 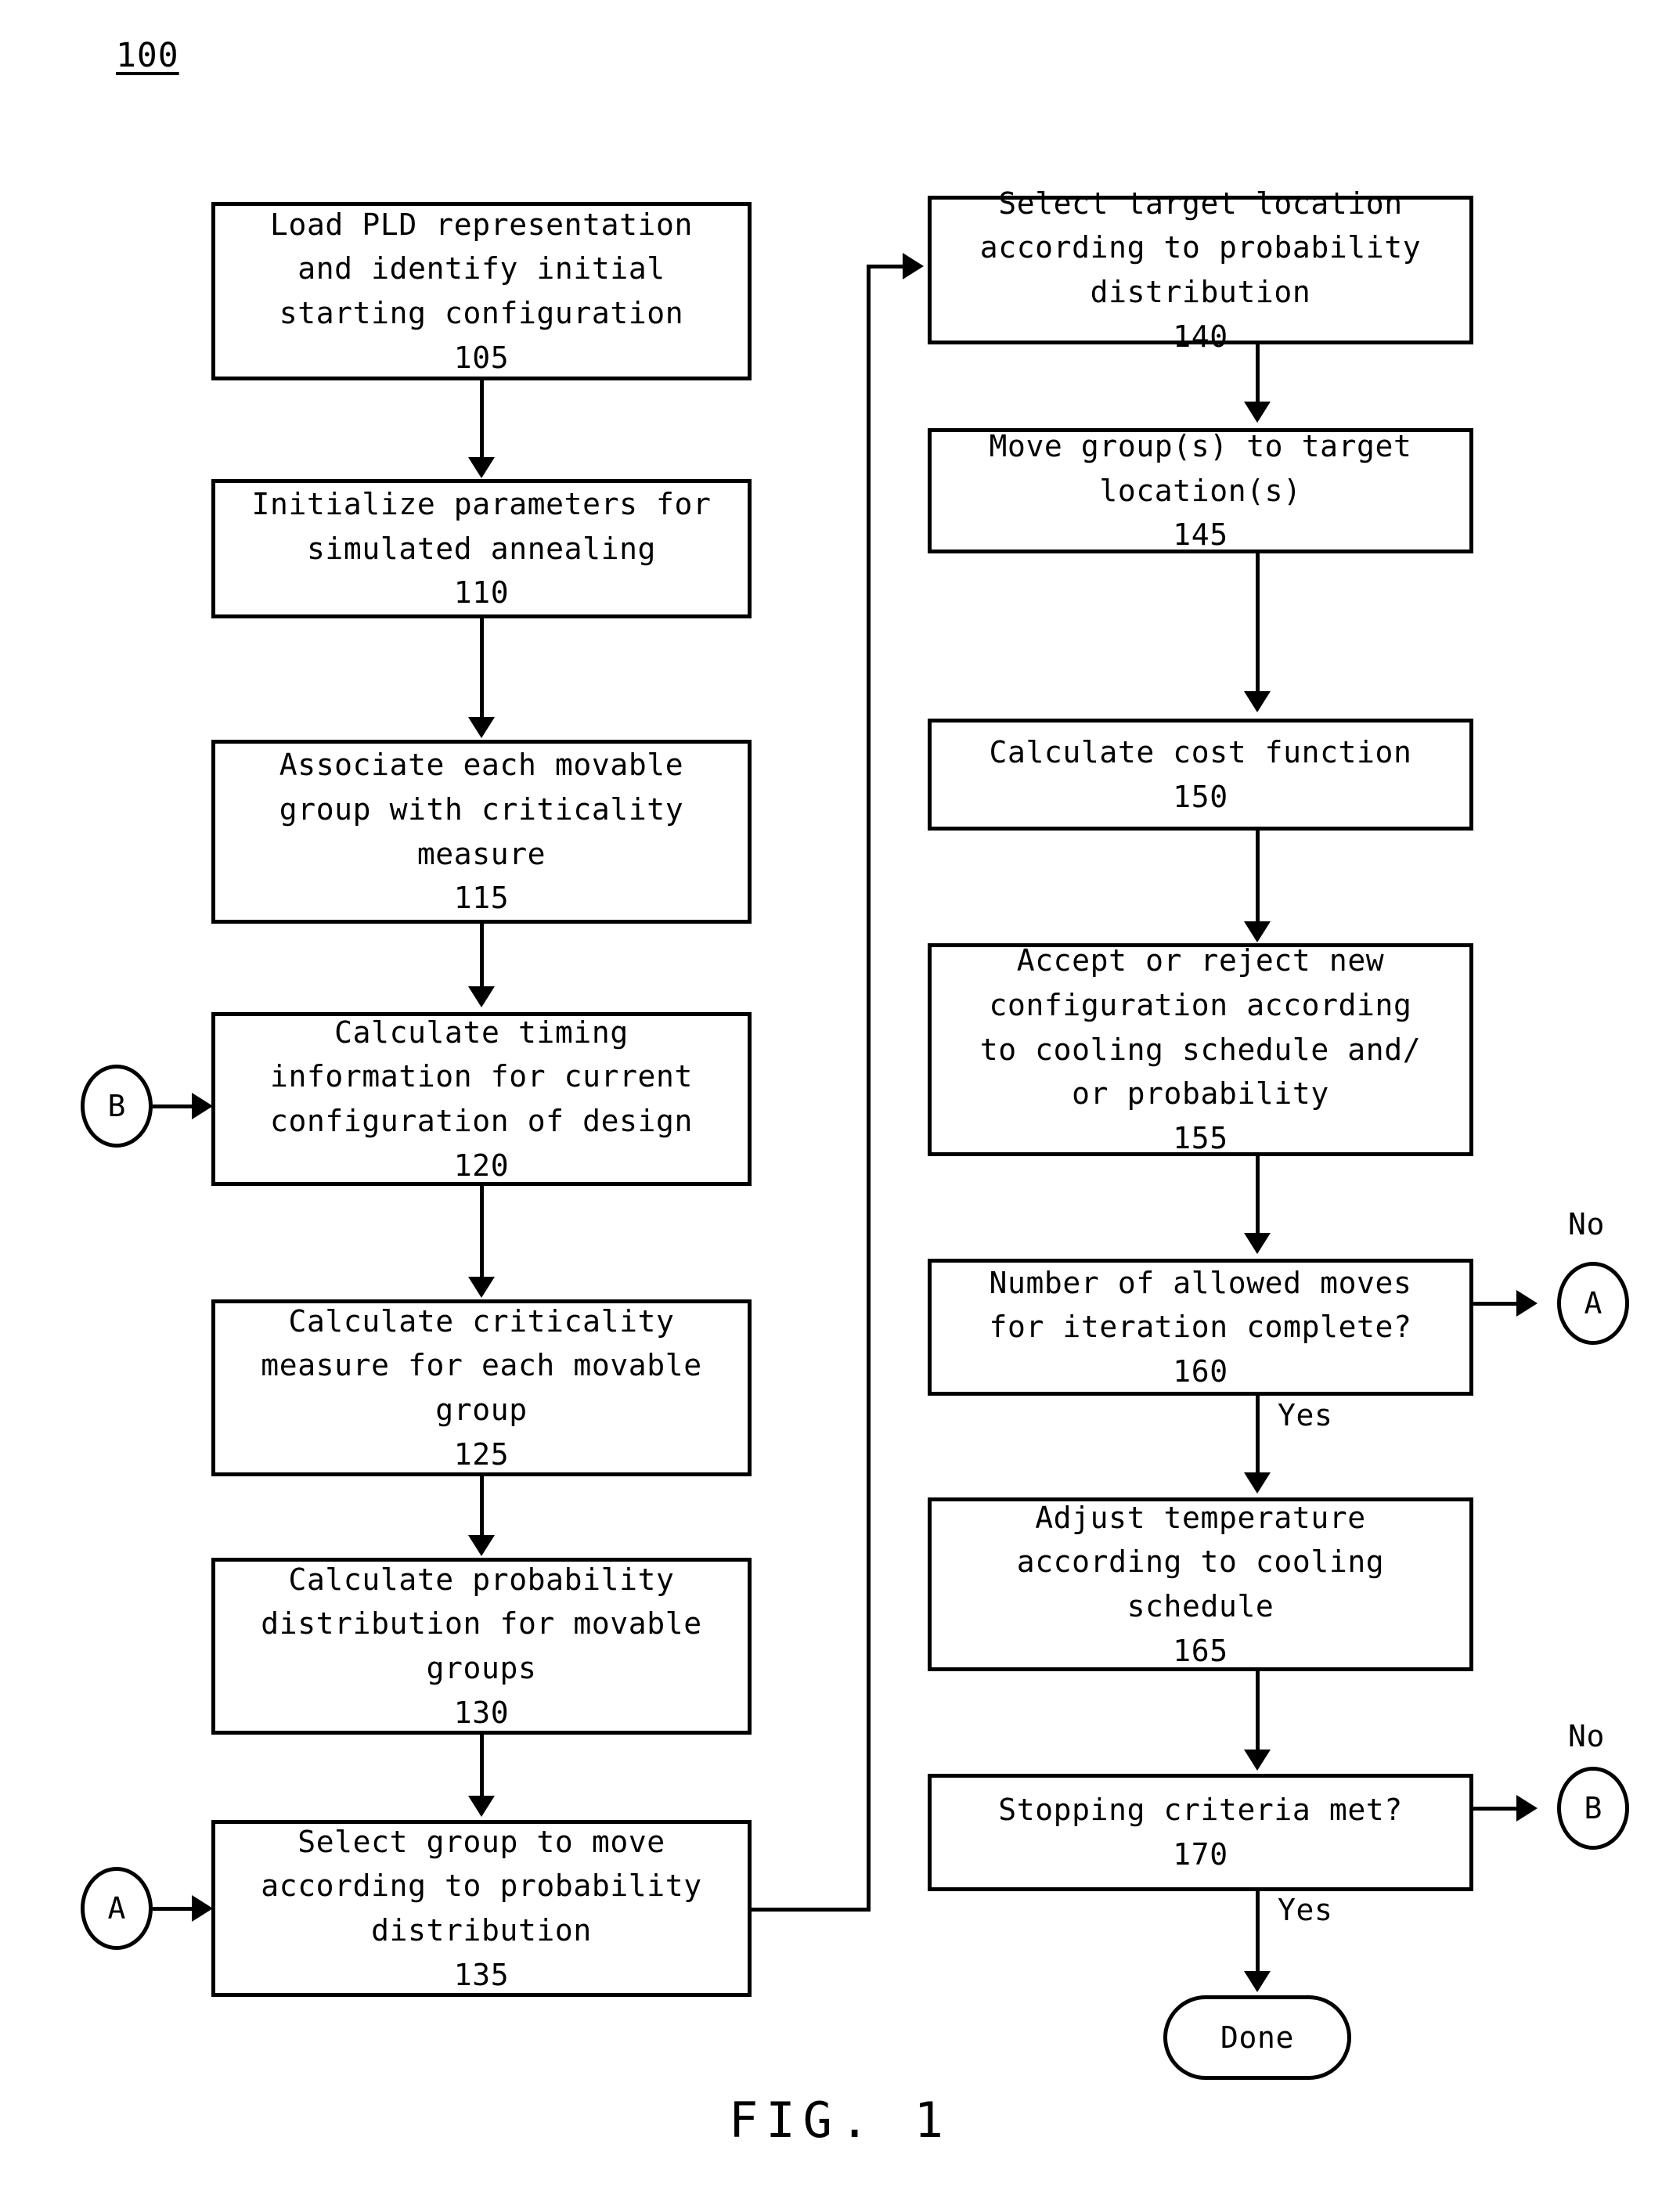 I want to click on edge-135-to-140-segment-right, so click(x=811, y=1910).